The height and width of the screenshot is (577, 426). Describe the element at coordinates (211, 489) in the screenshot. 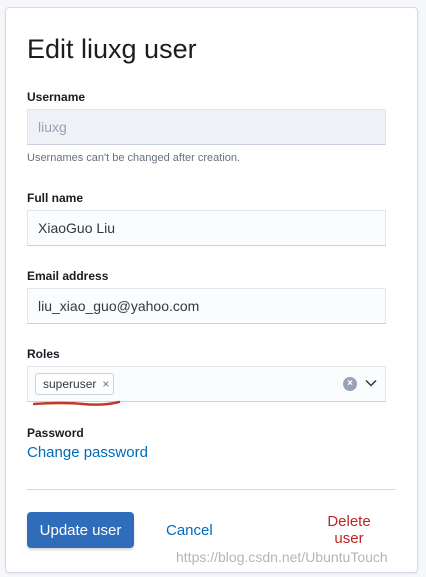

I see `divider` at that location.